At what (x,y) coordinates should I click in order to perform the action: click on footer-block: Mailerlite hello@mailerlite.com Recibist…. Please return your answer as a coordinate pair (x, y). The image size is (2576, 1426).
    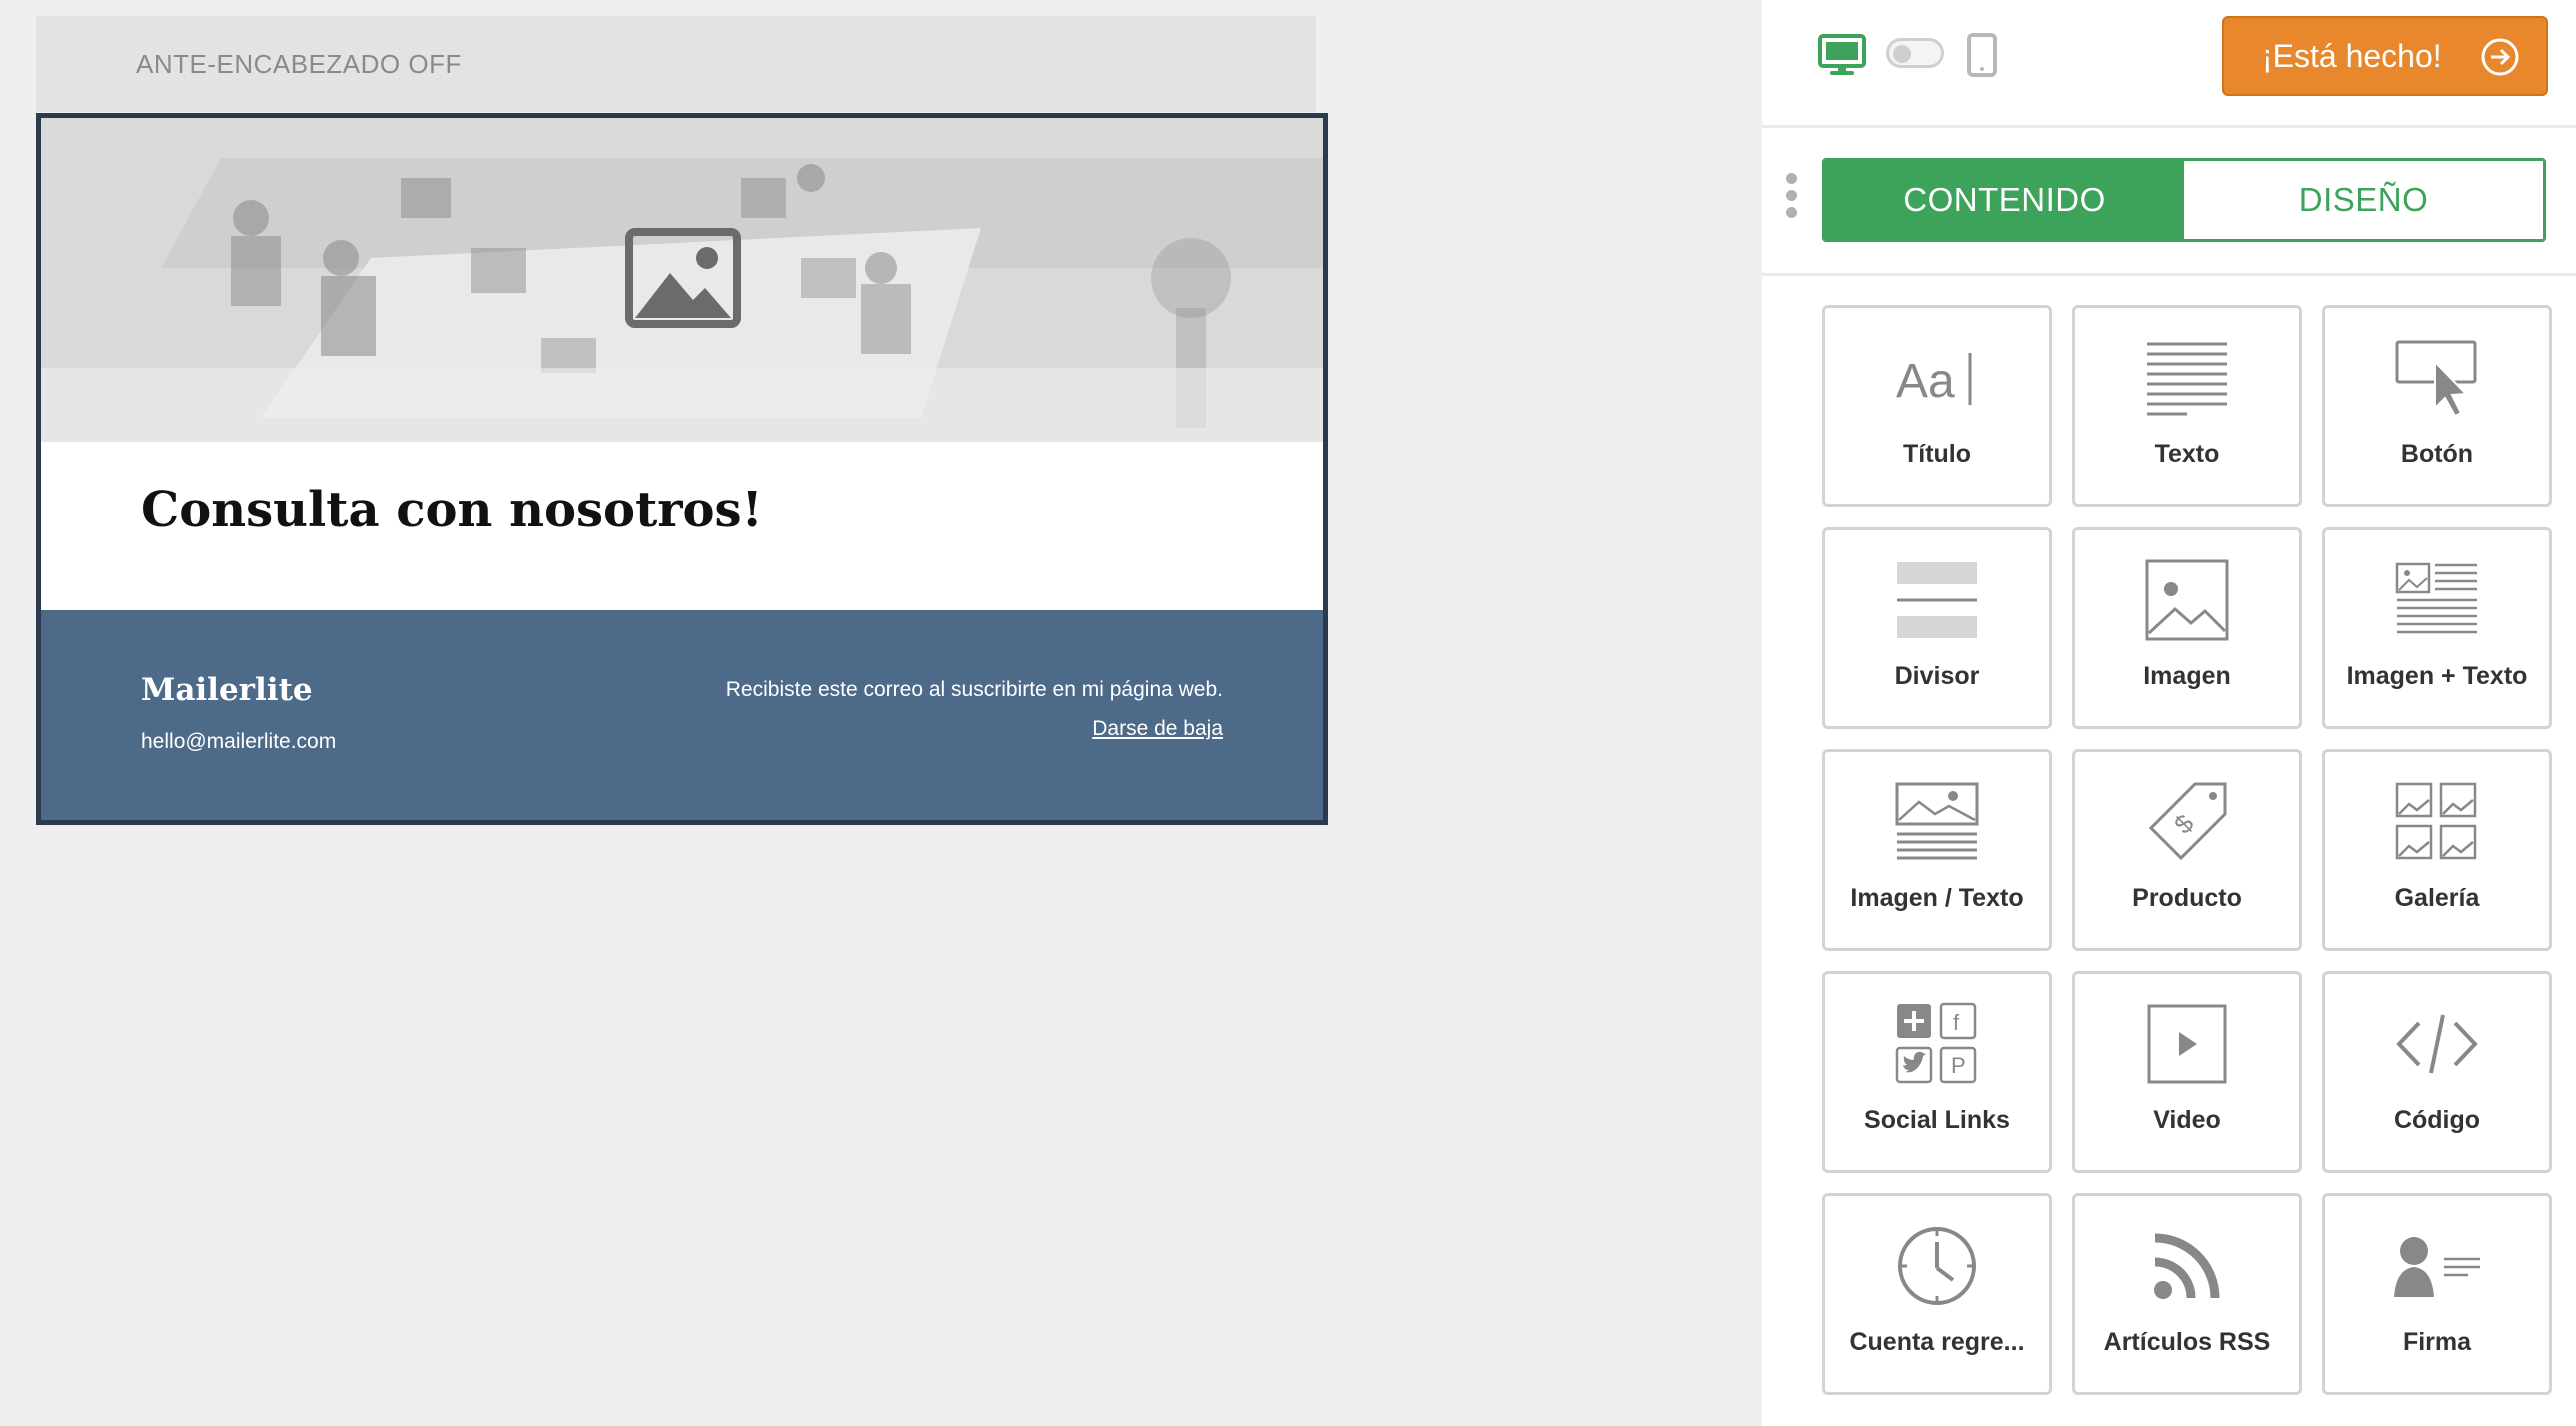
    Looking at the image, I should click on (682, 715).